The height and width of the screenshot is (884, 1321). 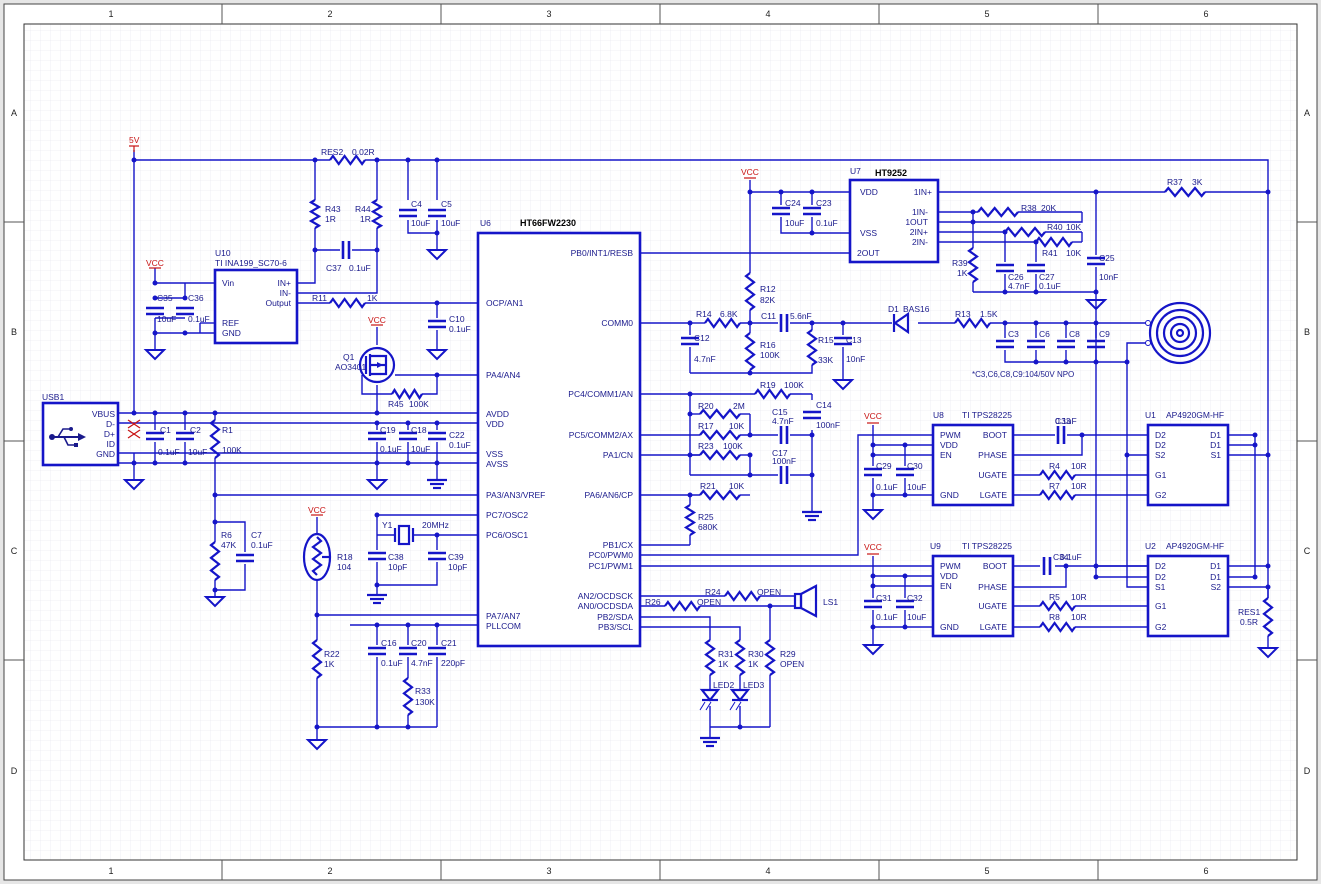 What do you see at coordinates (110, 871) in the screenshot?
I see `svg-text: 1` at bounding box center [110, 871].